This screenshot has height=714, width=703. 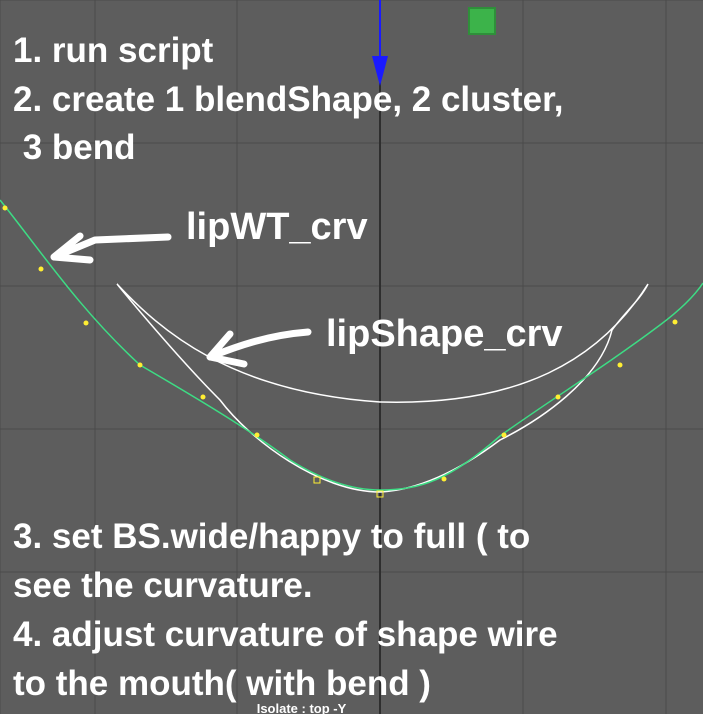 I want to click on lipWT-curve-label: lipWT_crv, so click(x=277, y=227).